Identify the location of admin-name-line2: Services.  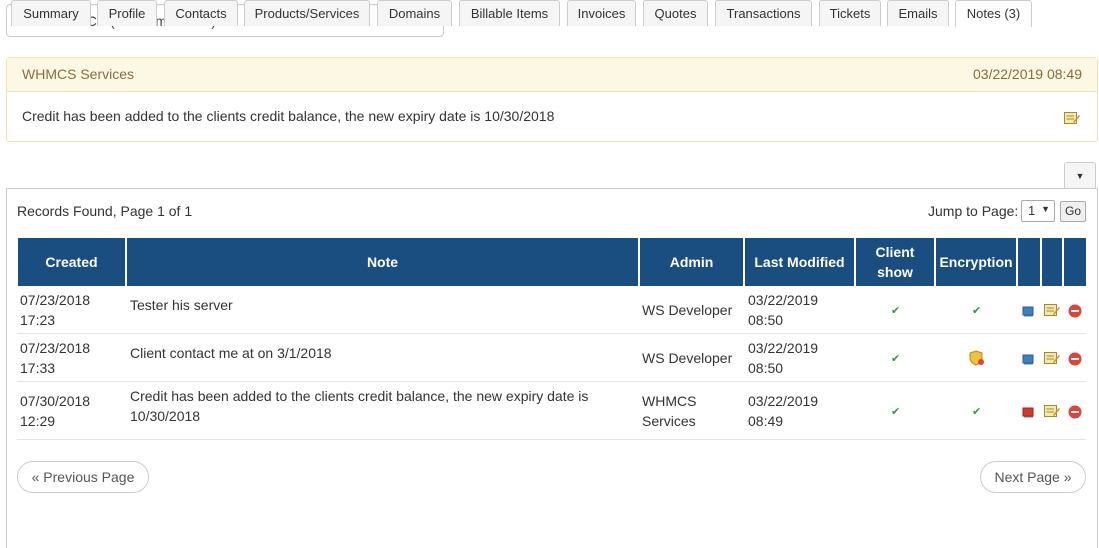
(669, 421).